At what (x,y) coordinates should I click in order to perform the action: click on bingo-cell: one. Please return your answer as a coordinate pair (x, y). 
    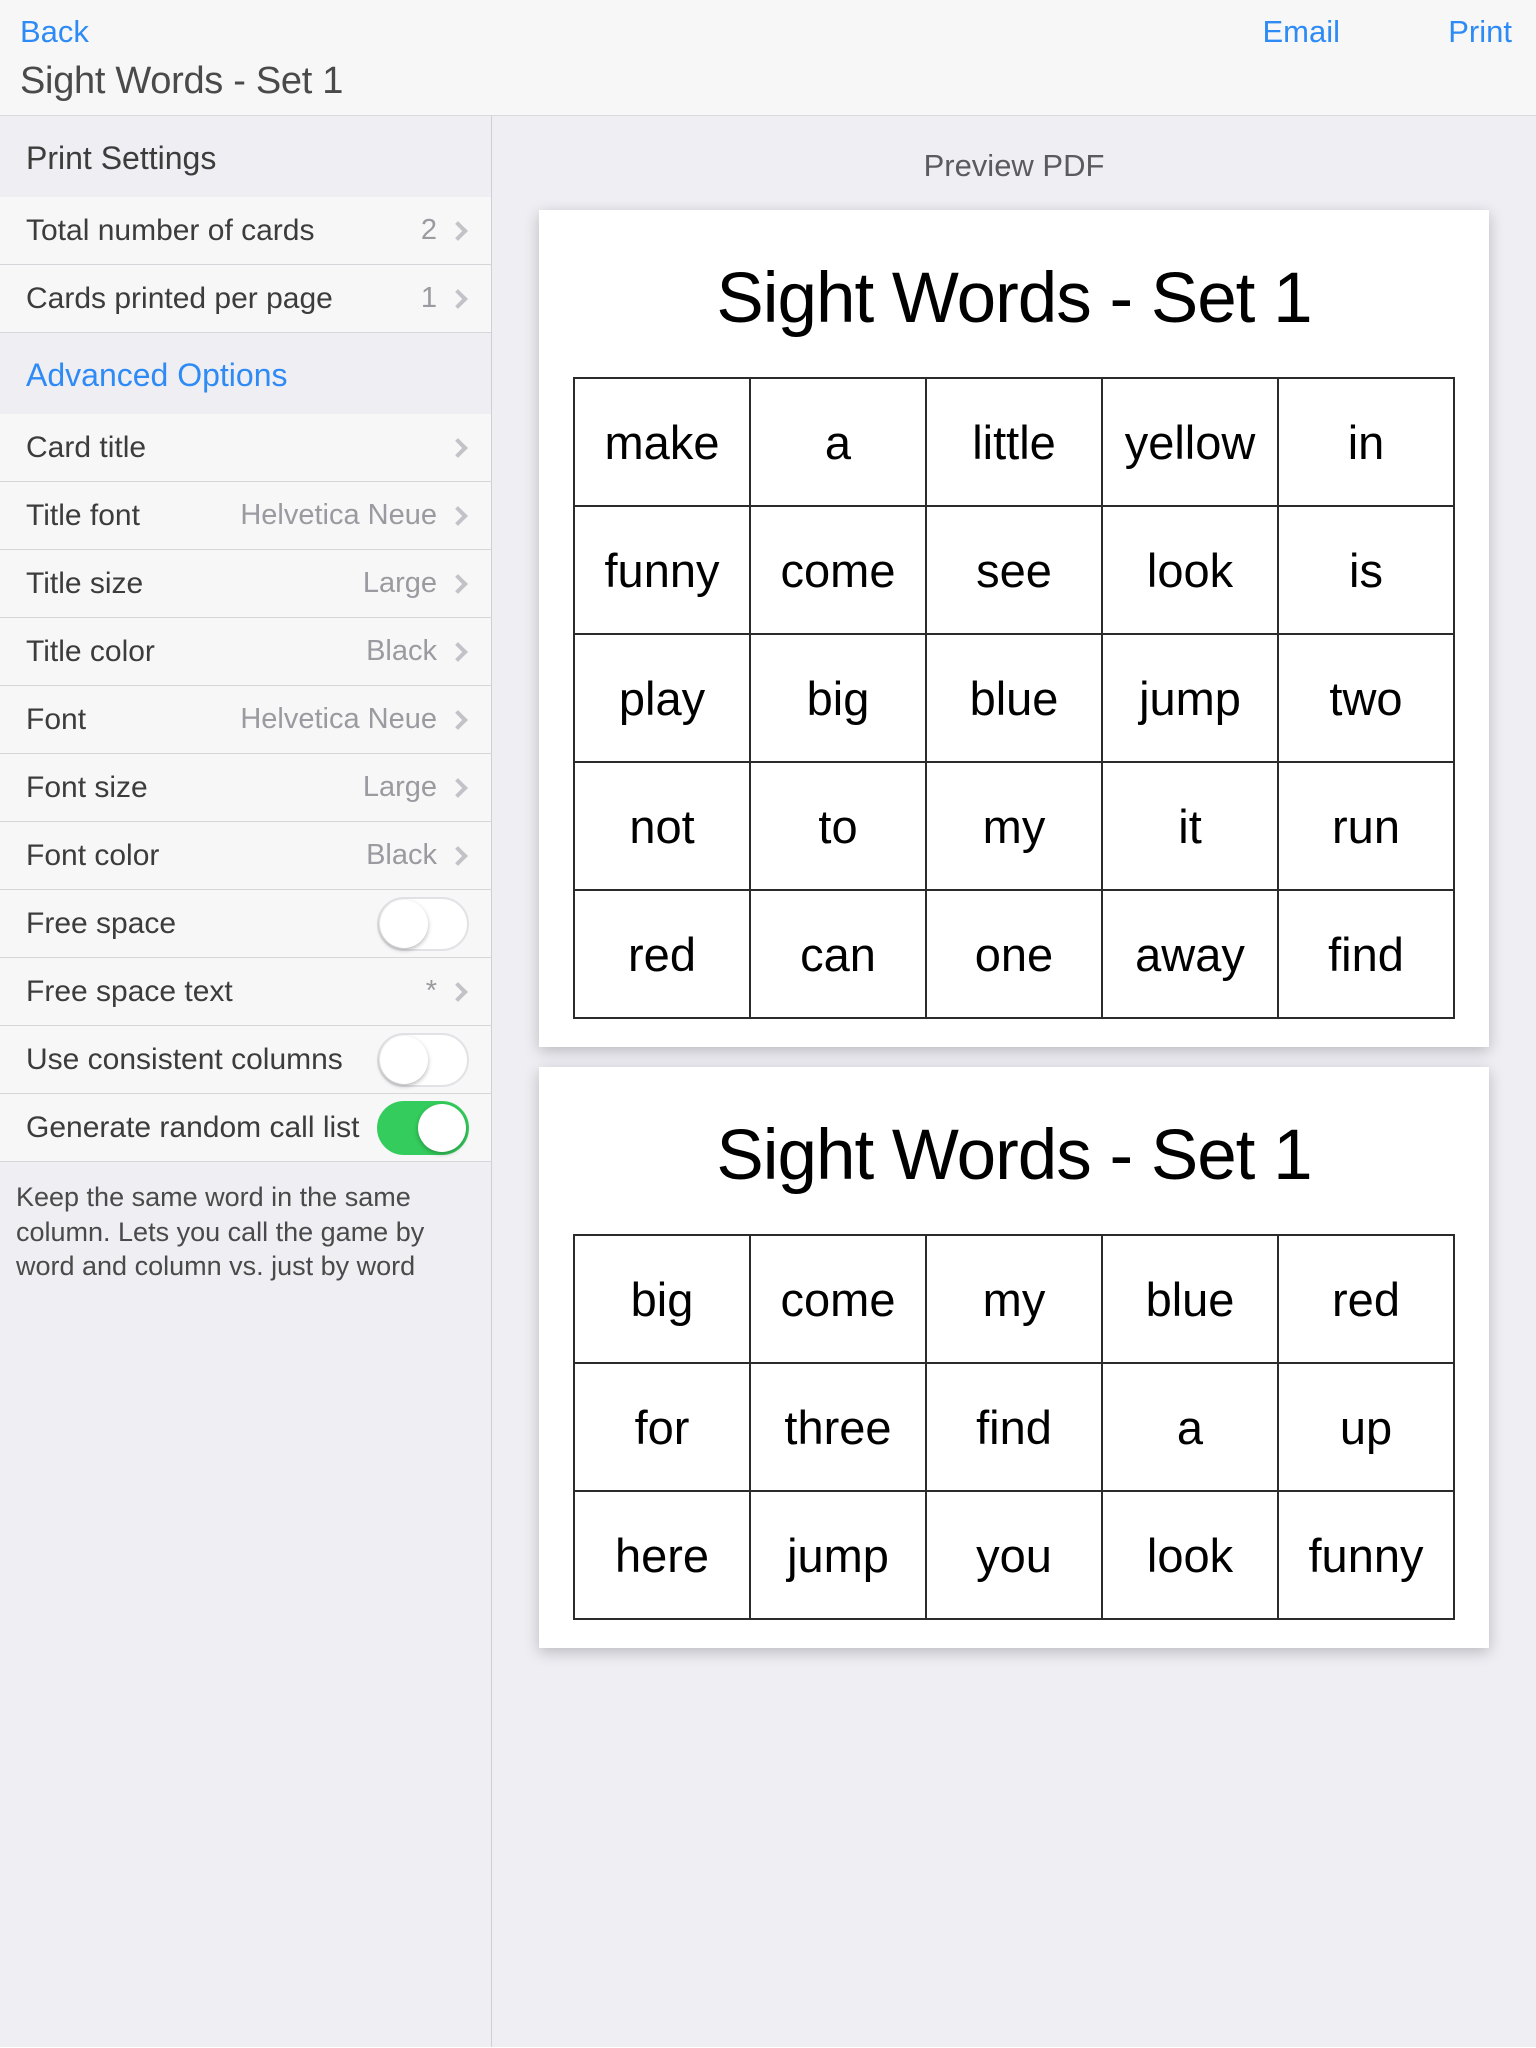
    Looking at the image, I should click on (1014, 954).